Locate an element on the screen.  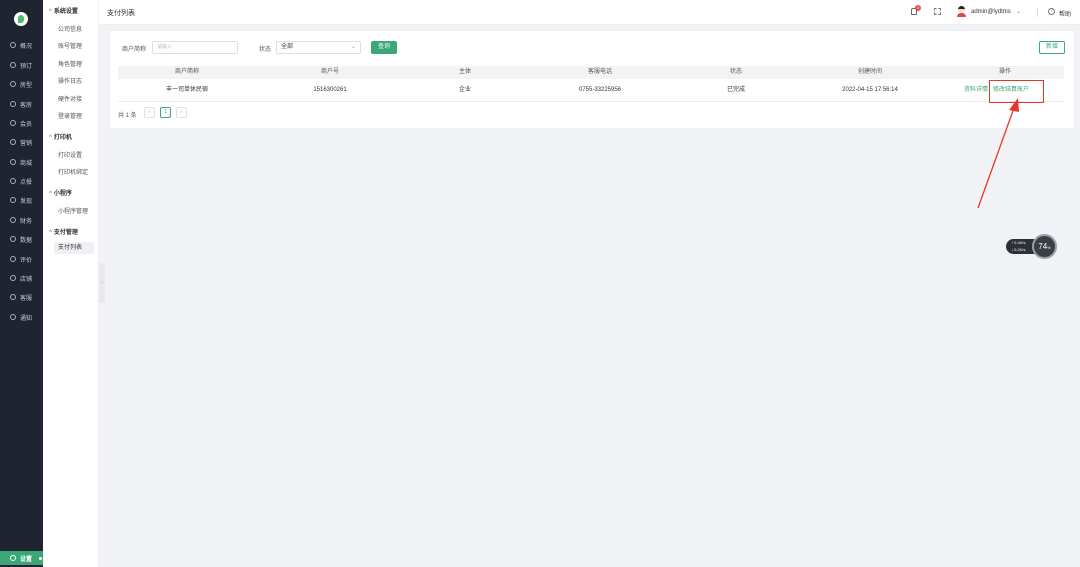
collapse-handle: ‹ is located at coordinates (102, 283).